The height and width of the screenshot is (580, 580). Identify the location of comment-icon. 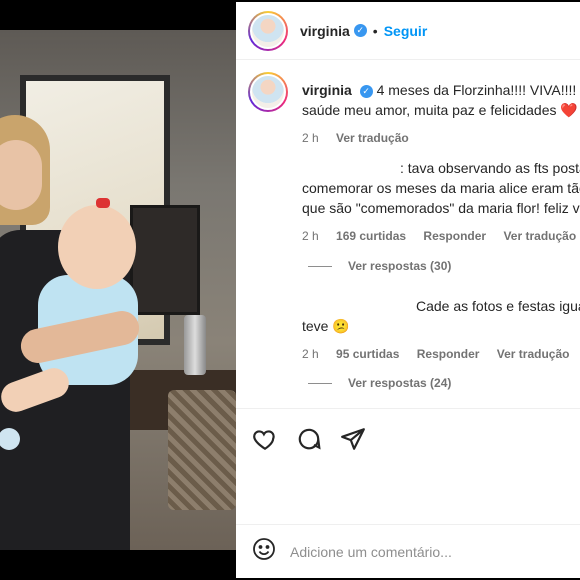
(309, 439).